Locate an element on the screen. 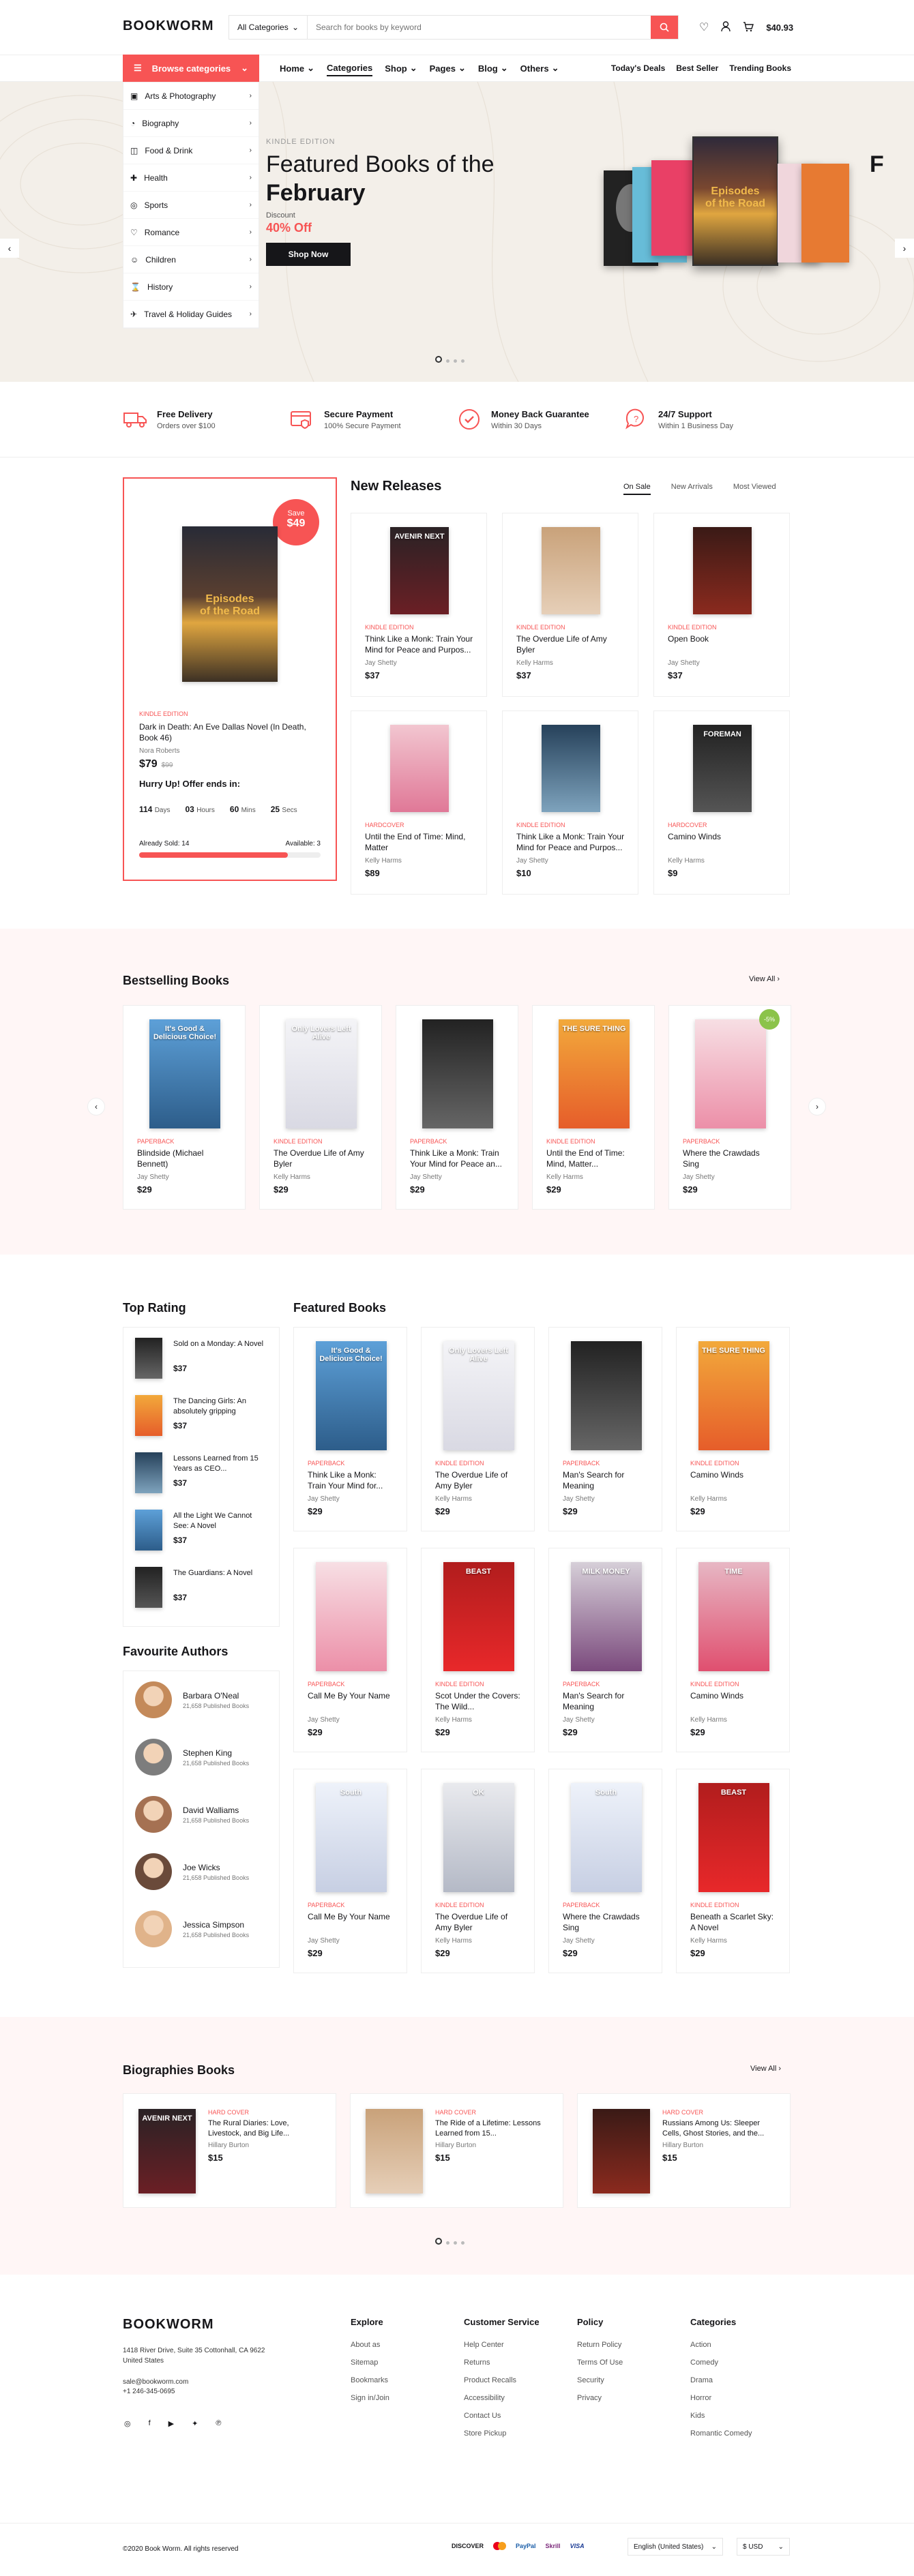  category-children: ☺ Children › is located at coordinates (191, 259).